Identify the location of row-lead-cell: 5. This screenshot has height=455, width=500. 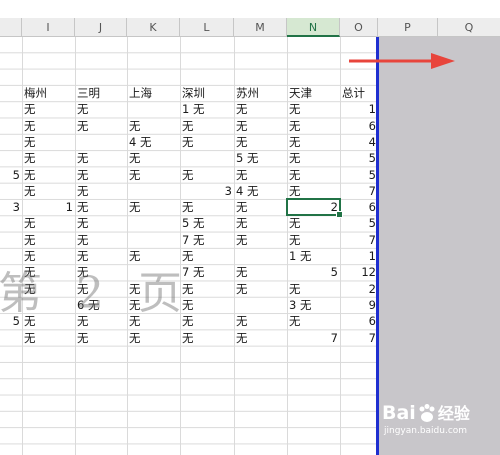
(11, 175).